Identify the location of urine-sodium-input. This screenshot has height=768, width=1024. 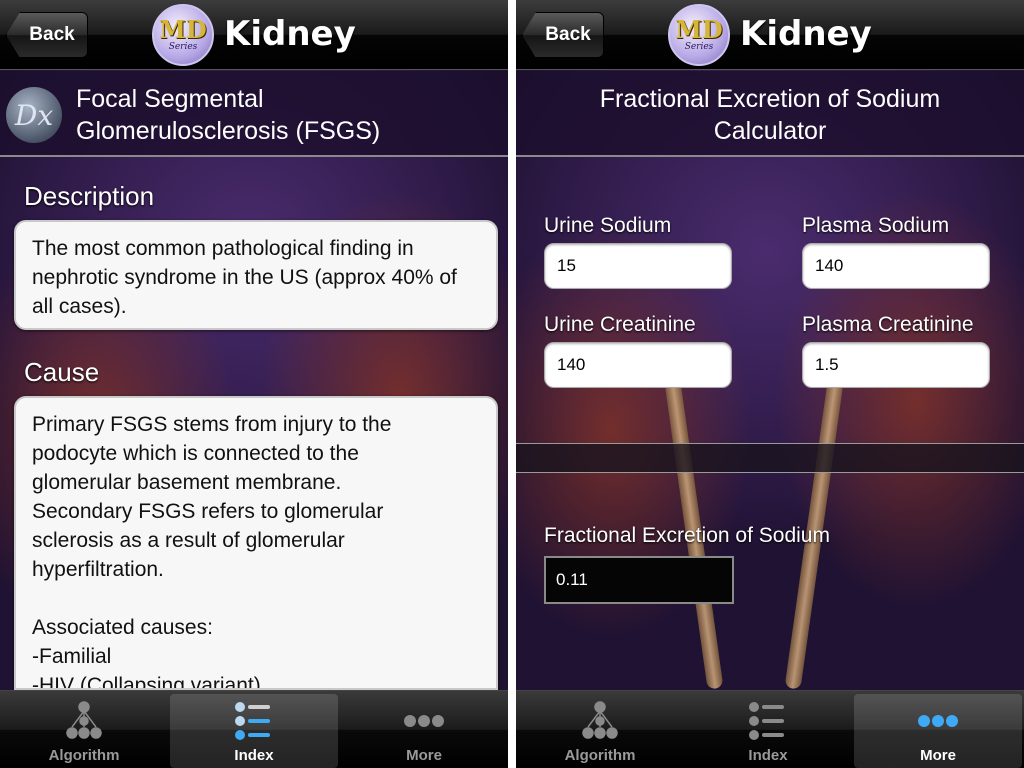
(638, 266).